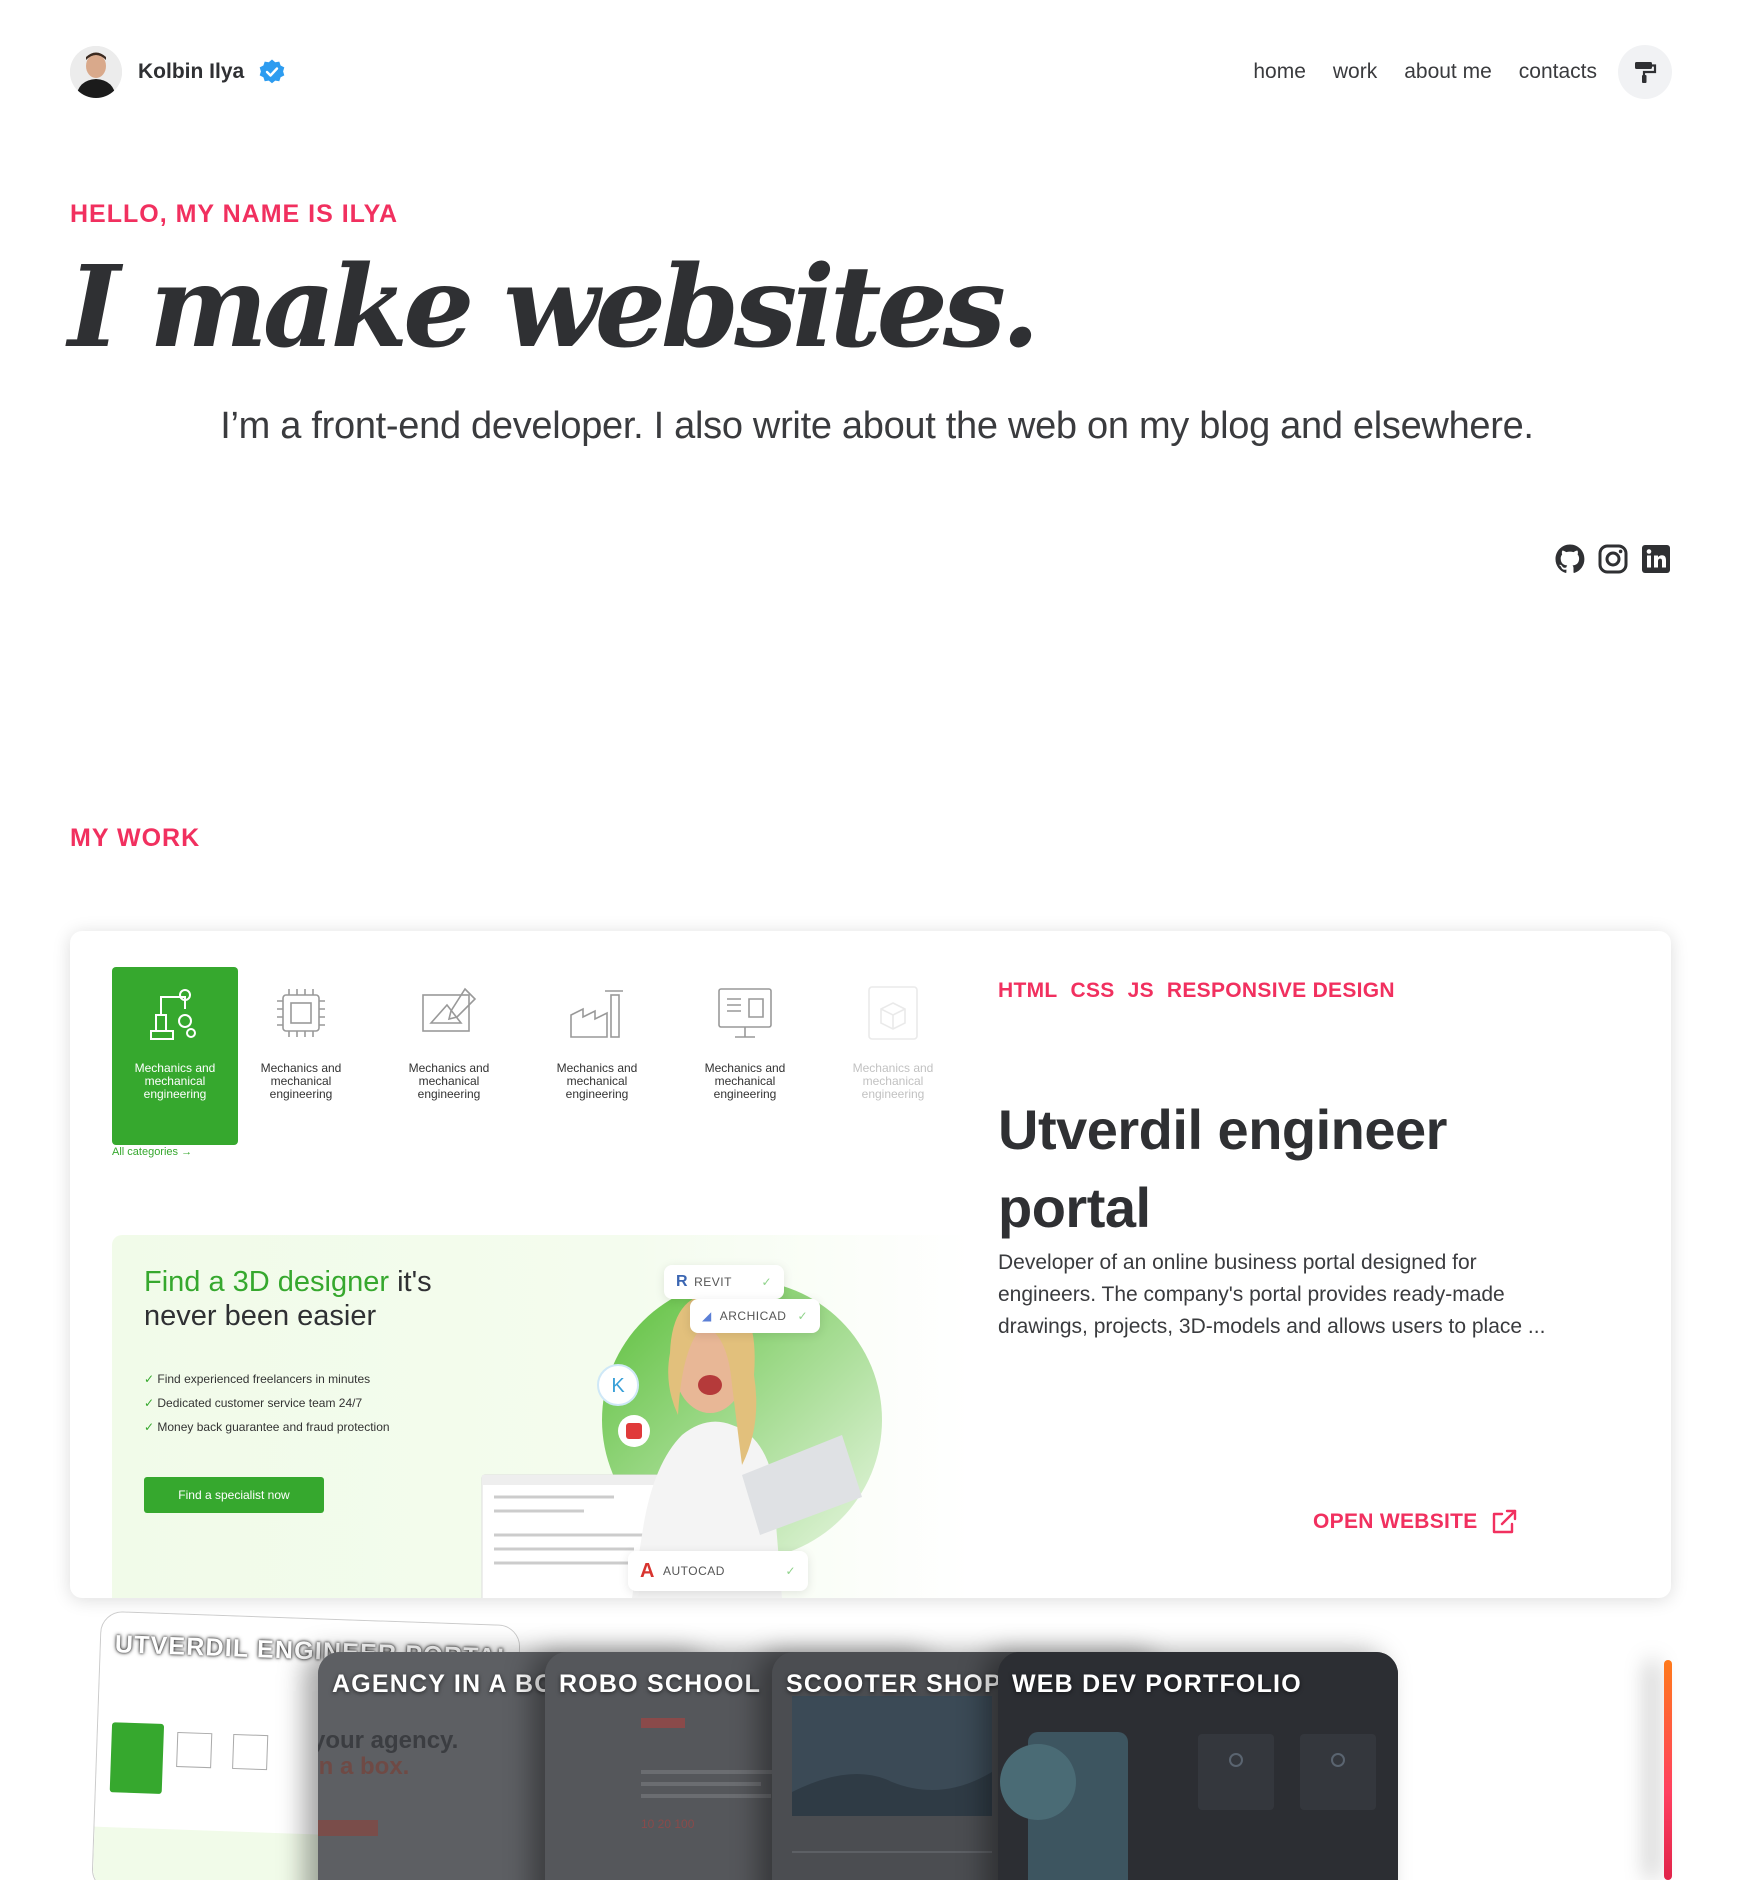  I want to click on carousel-label: SCOOTER SHOP, so click(894, 1684).